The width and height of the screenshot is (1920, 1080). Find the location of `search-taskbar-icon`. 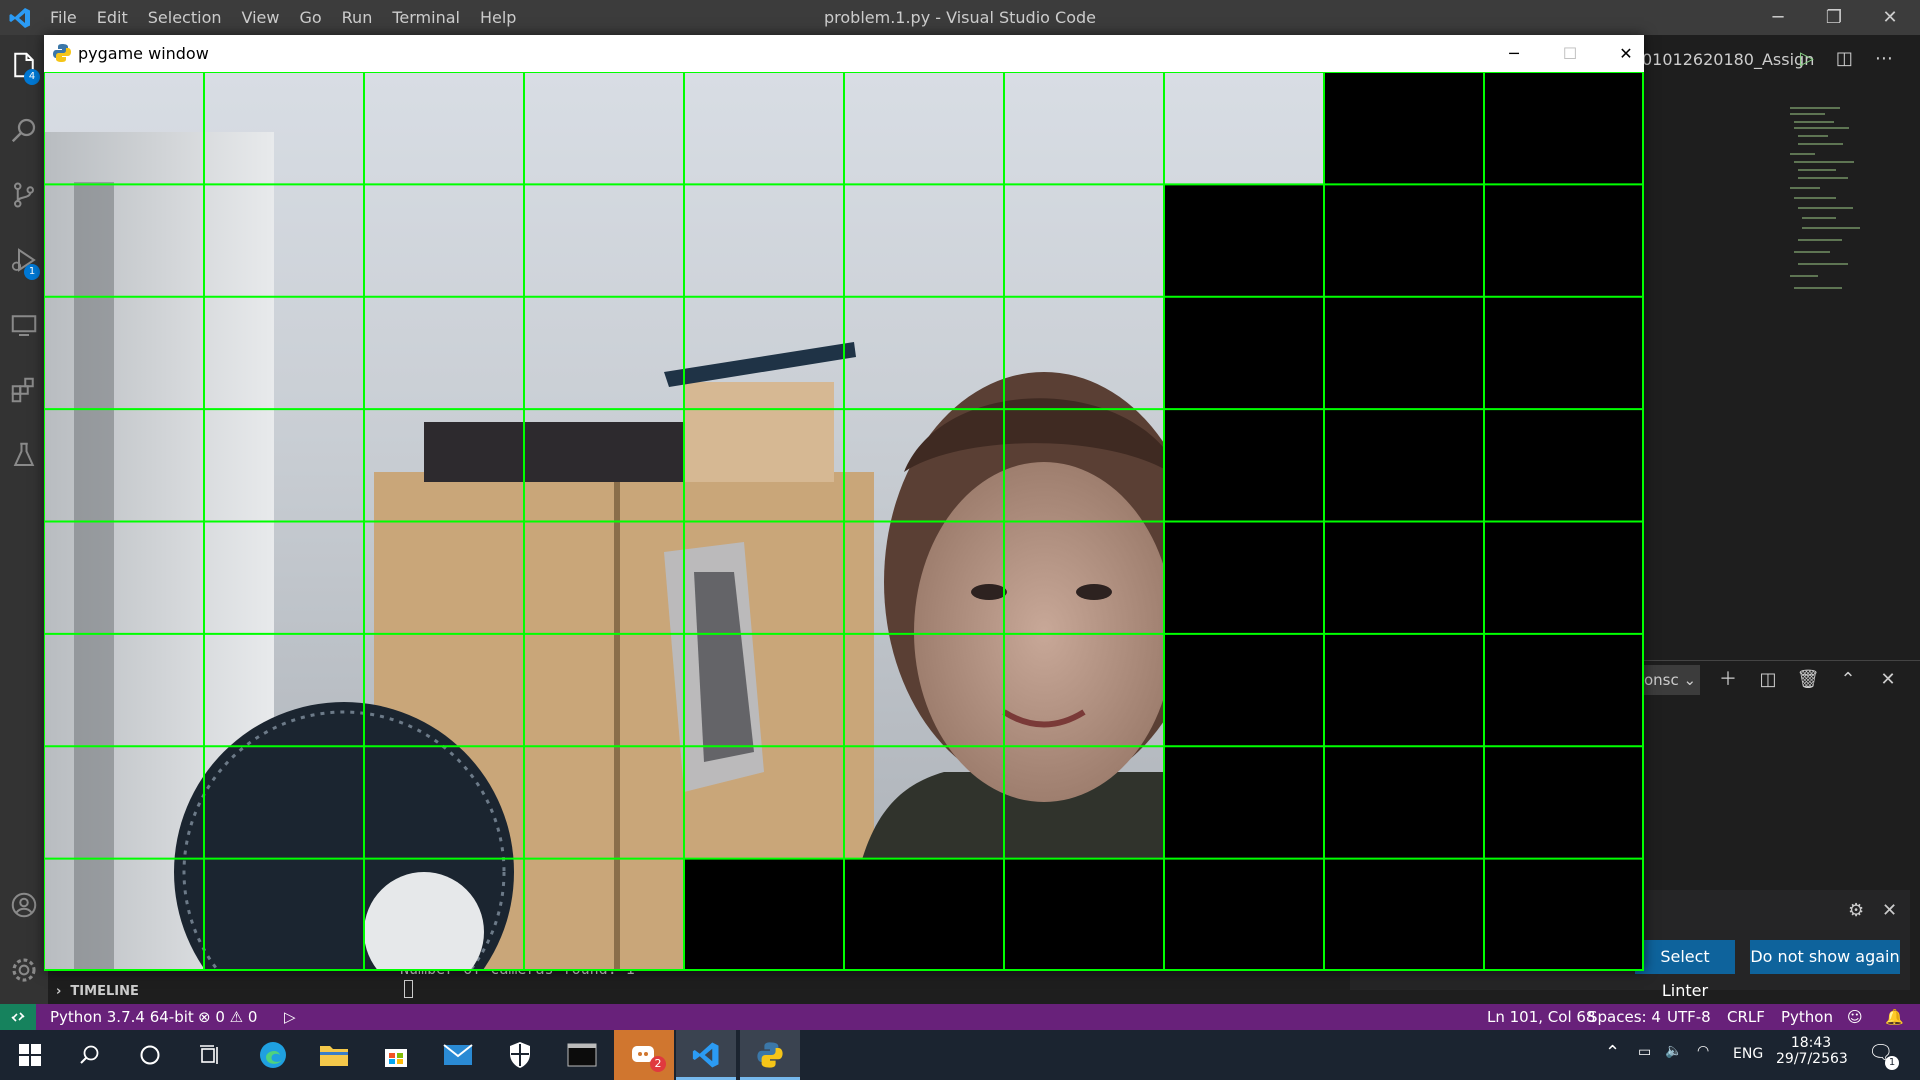

search-taskbar-icon is located at coordinates (90, 1055).